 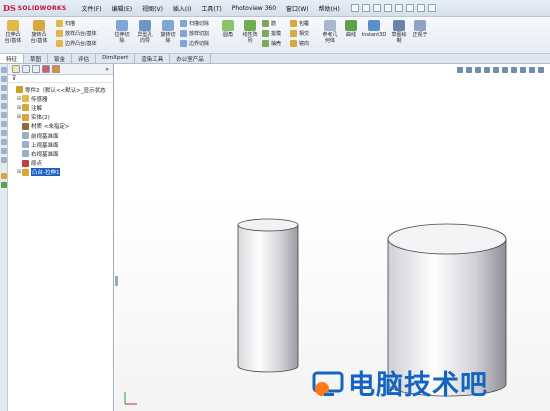 I want to click on custom-properties-icon, so click(x=4, y=124).